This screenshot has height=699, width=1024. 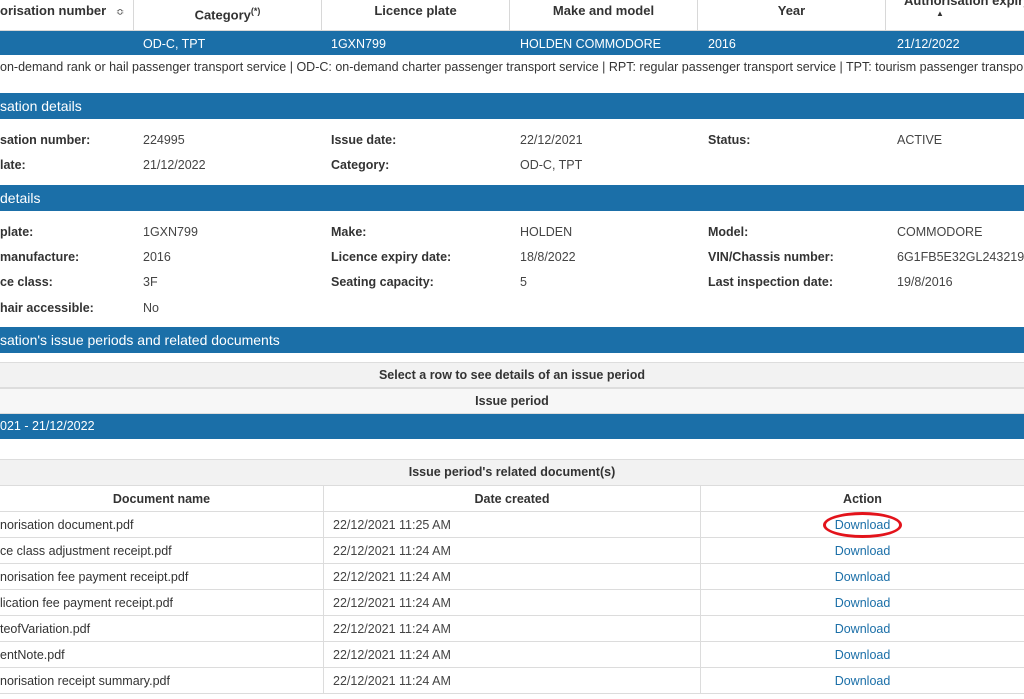 What do you see at coordinates (120, 12) in the screenshot?
I see `sort-icon: ≎` at bounding box center [120, 12].